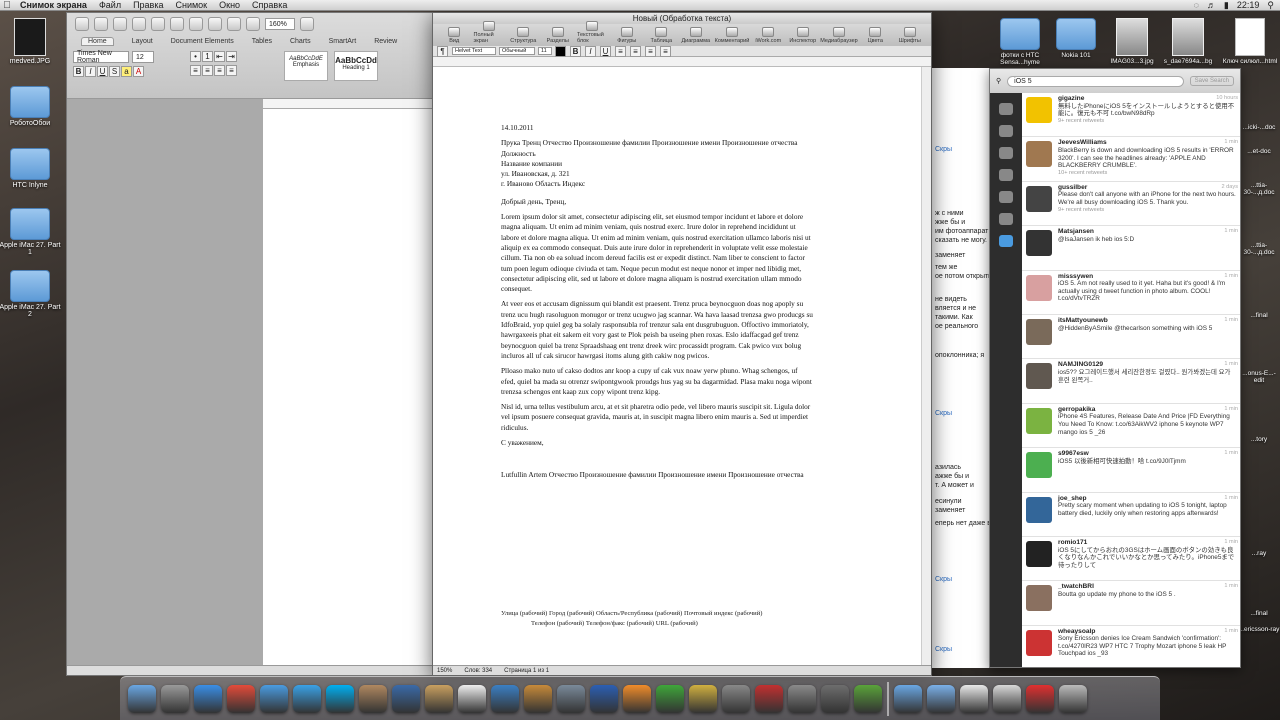 The image size is (1280, 720). Describe the element at coordinates (454, 35) in the screenshot. I see `toolbar-button: Вид` at that location.